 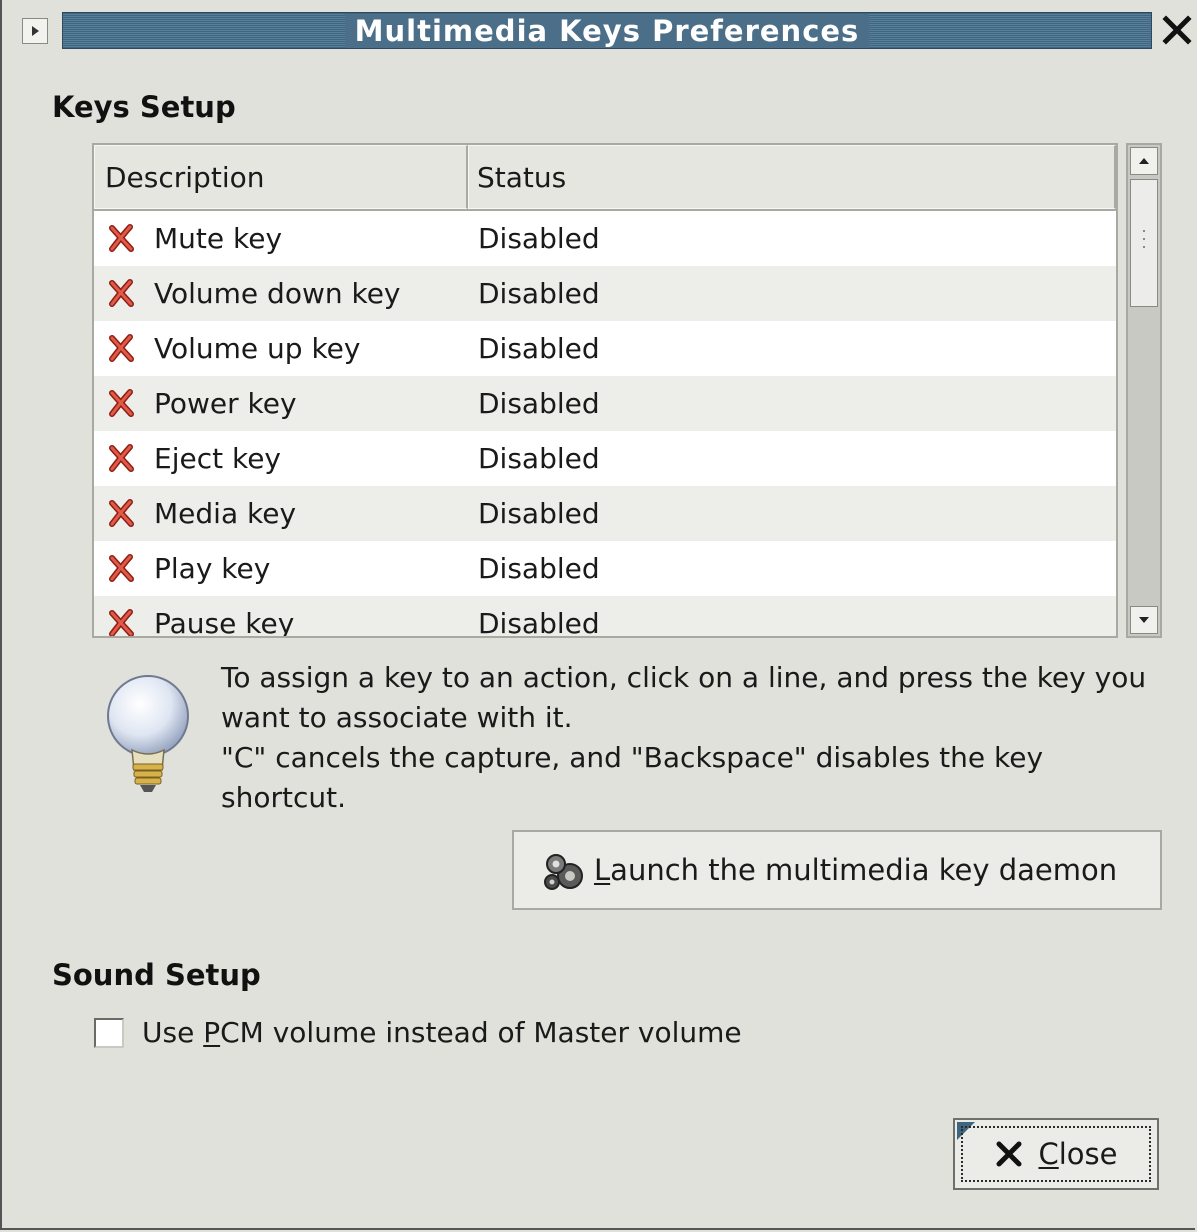 I want to click on vertical-scrollbar, so click(x=1144, y=390).